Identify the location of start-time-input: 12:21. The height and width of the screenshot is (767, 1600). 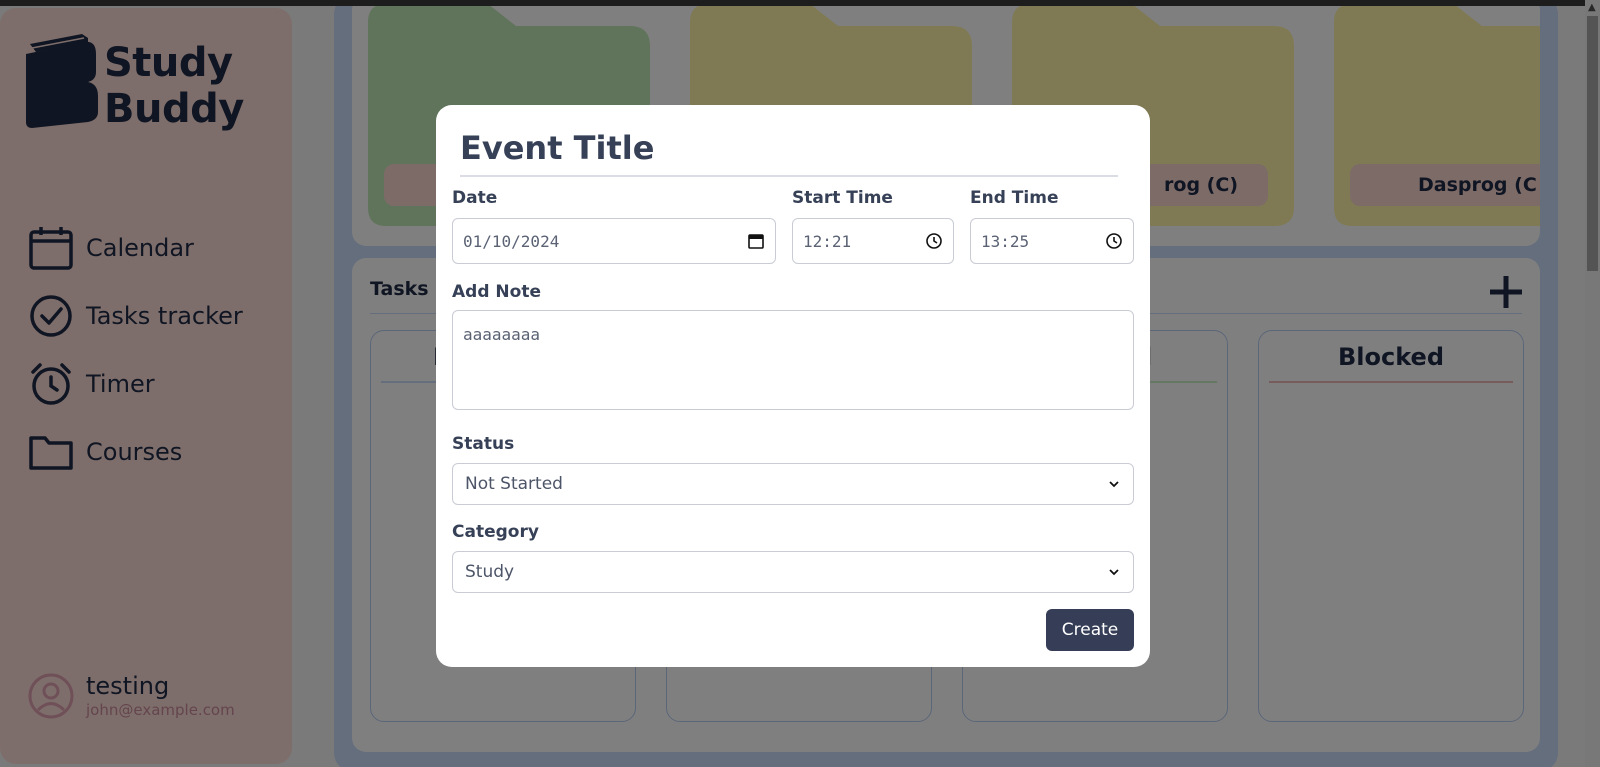
(873, 241).